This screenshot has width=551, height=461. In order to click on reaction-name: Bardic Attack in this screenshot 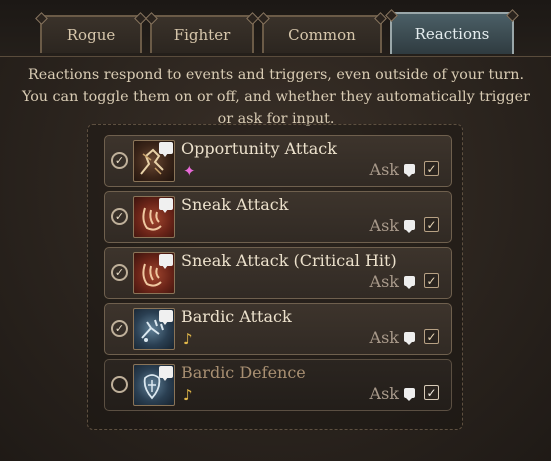, I will do `click(236, 316)`.